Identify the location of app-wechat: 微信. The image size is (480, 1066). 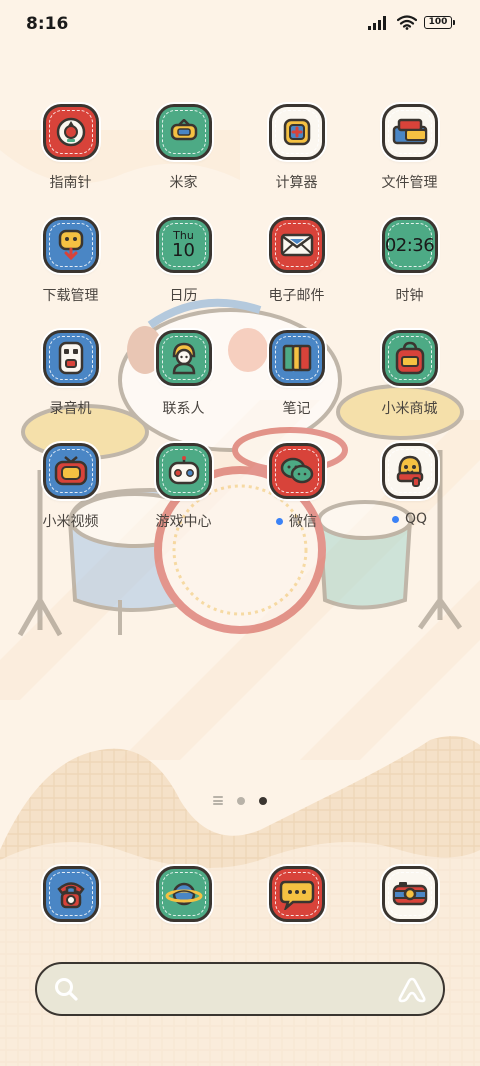
(296, 487).